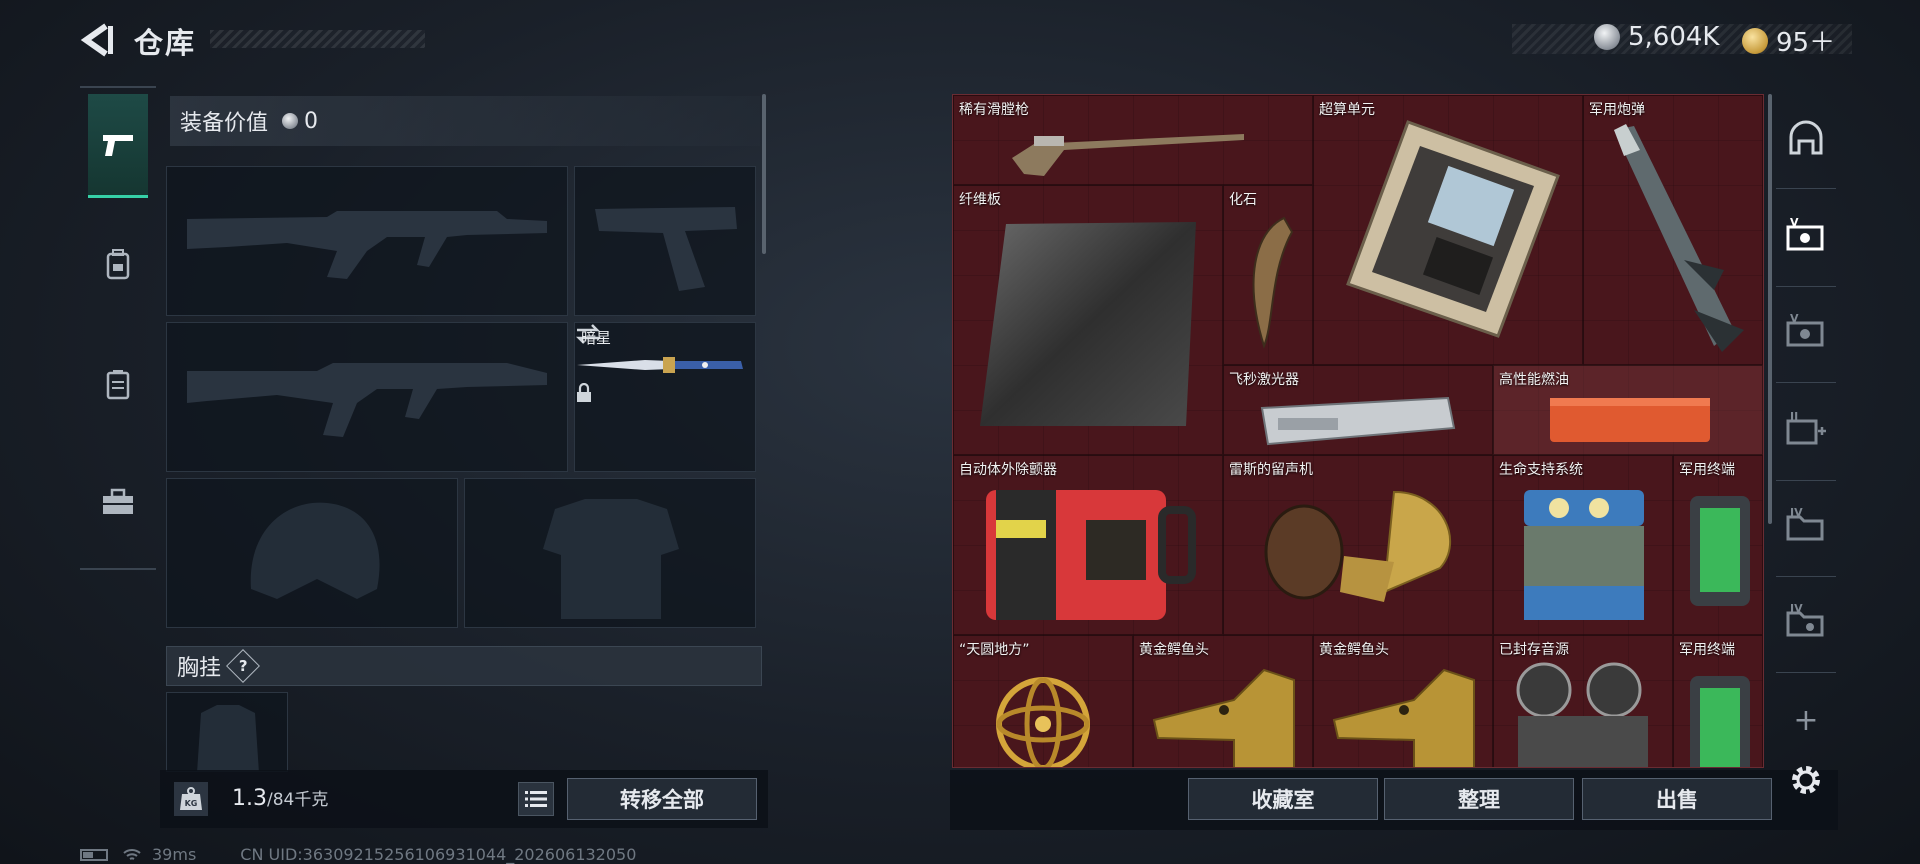 This screenshot has height=864, width=1920. I want to click on item-label: “天圆地方”, so click(994, 650).